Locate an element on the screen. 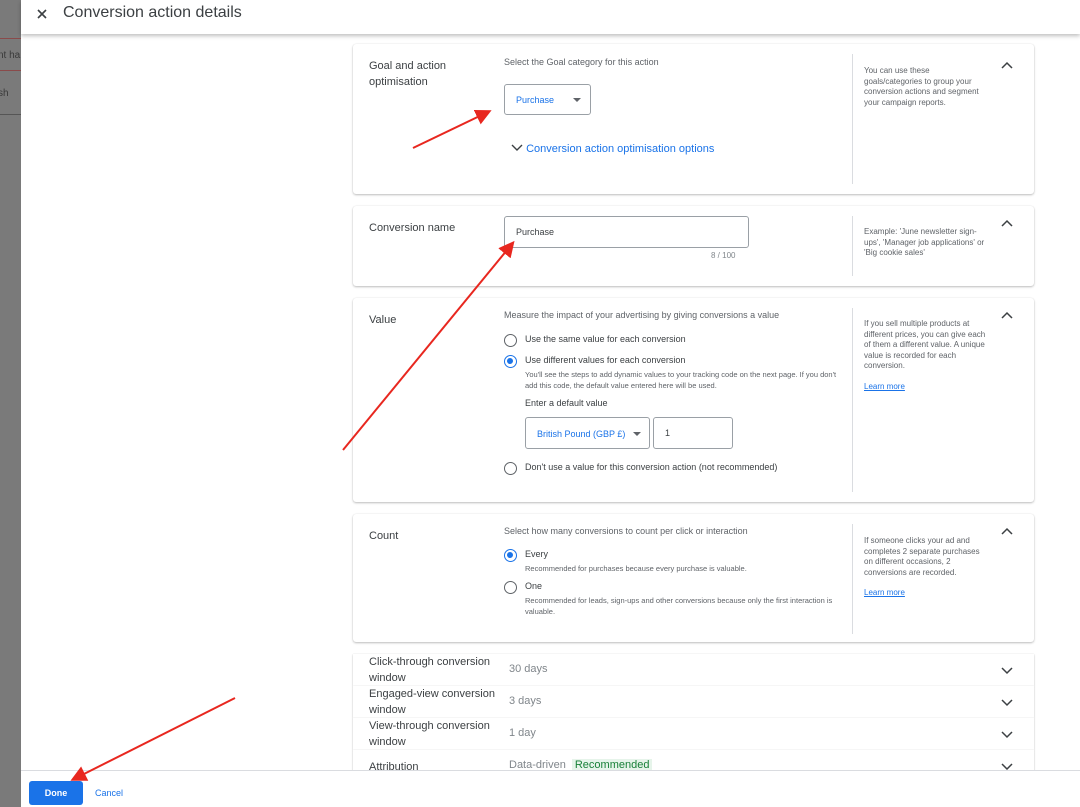 This screenshot has height=807, width=1080. collapse-name-button is located at coordinates (1007, 224).